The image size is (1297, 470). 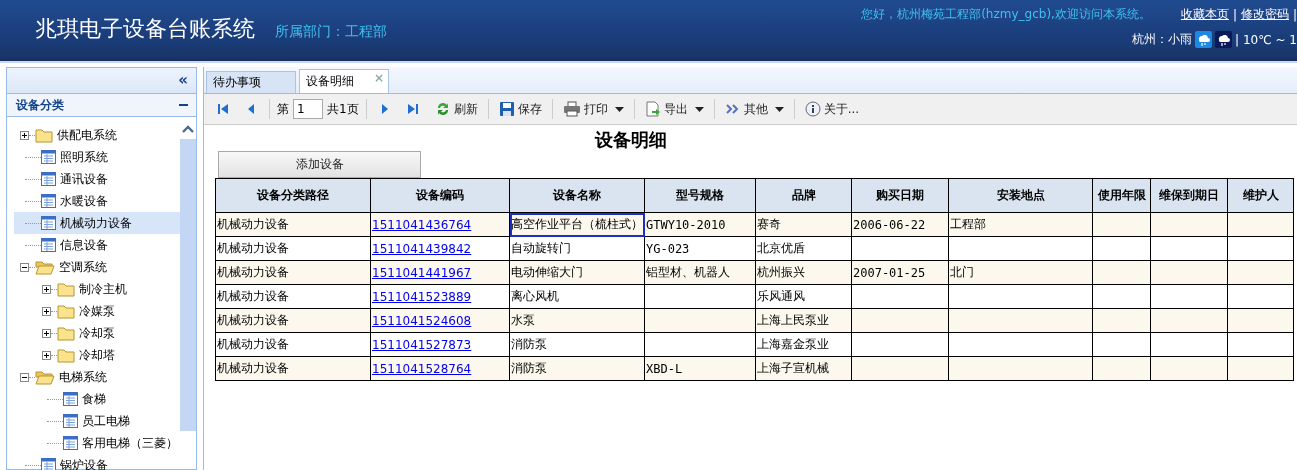 What do you see at coordinates (293, 195) in the screenshot?
I see `column-header: 设备分类路径` at bounding box center [293, 195].